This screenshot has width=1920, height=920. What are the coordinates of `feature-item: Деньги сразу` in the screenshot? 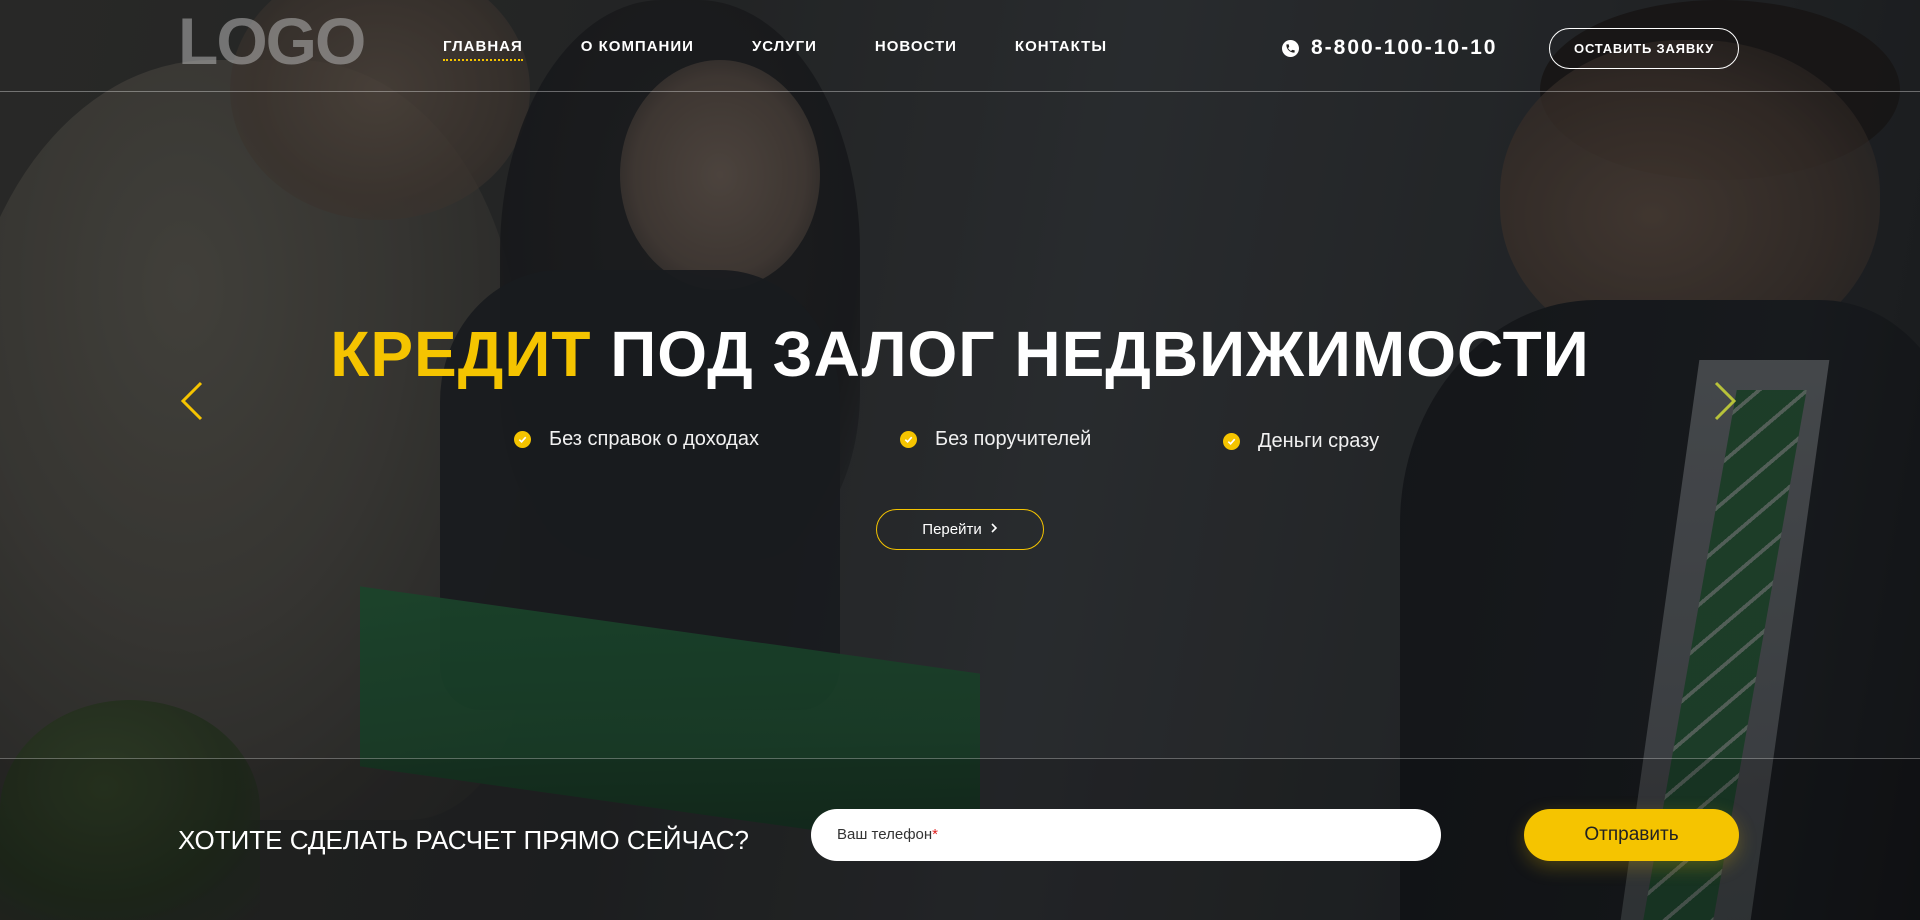 It's located at (1301, 441).